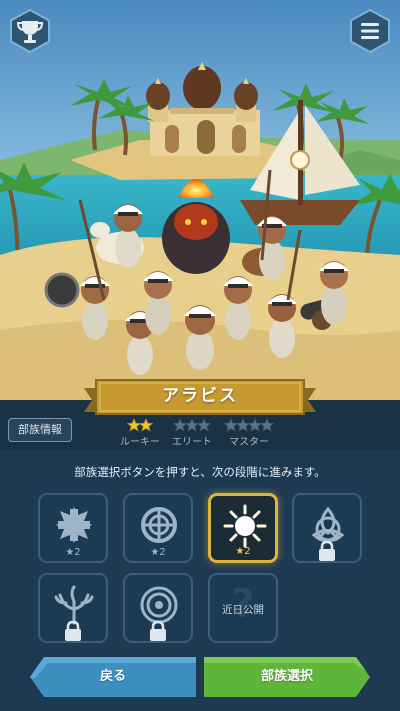  Describe the element at coordinates (192, 442) in the screenshot. I see `rank-label: エリート` at that location.